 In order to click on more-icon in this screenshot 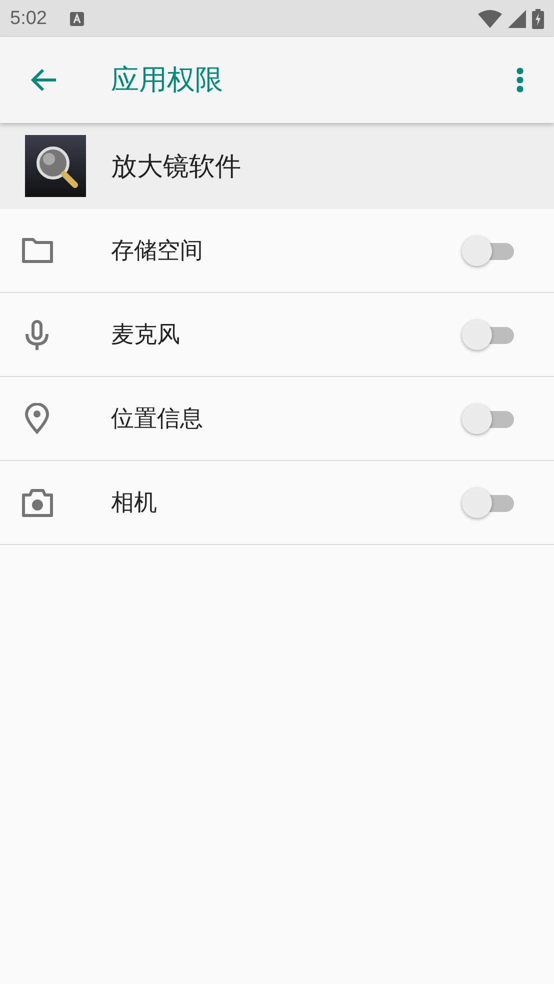, I will do `click(520, 80)`.